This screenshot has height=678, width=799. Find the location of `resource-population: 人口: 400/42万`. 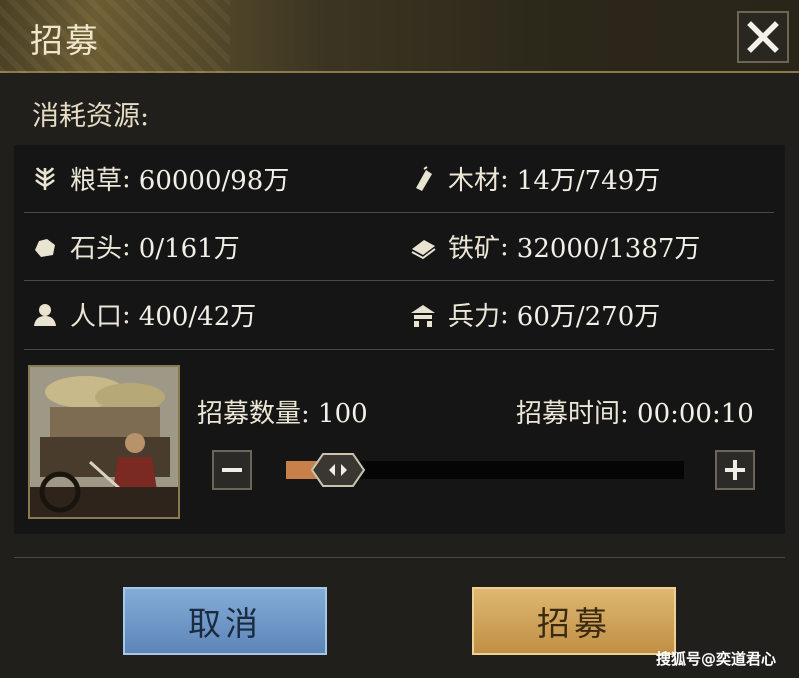

resource-population: 人口: 400/42万 is located at coordinates (144, 314).